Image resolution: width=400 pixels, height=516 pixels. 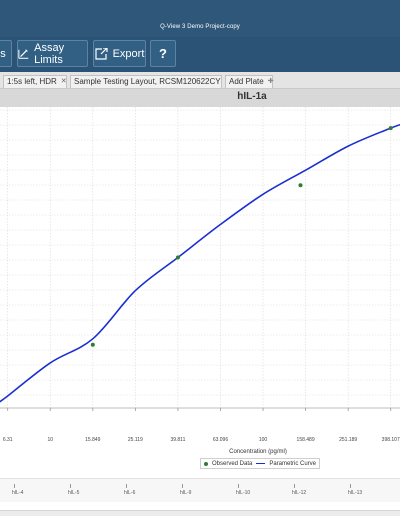 What do you see at coordinates (263, 440) in the screenshot?
I see `x-tick-label: 100` at bounding box center [263, 440].